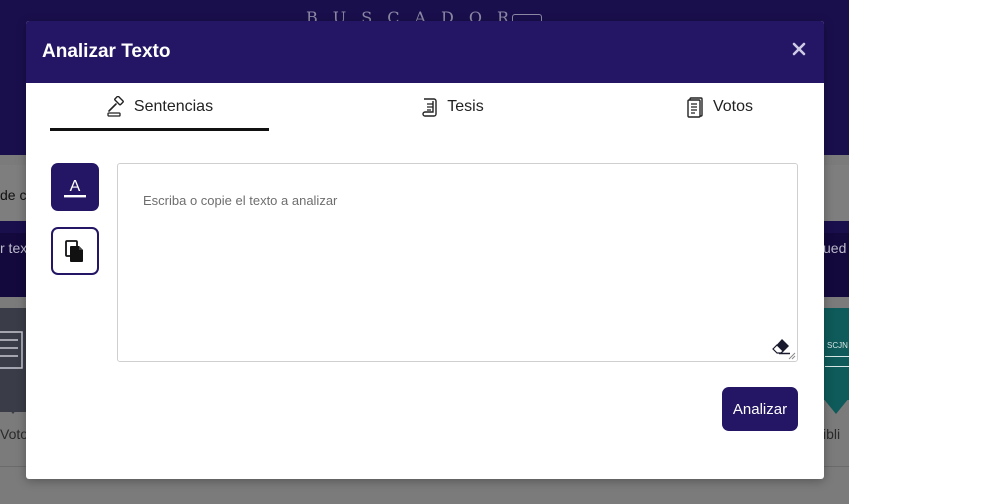 The height and width of the screenshot is (504, 982). What do you see at coordinates (799, 49) in the screenshot?
I see `close-icon` at bounding box center [799, 49].